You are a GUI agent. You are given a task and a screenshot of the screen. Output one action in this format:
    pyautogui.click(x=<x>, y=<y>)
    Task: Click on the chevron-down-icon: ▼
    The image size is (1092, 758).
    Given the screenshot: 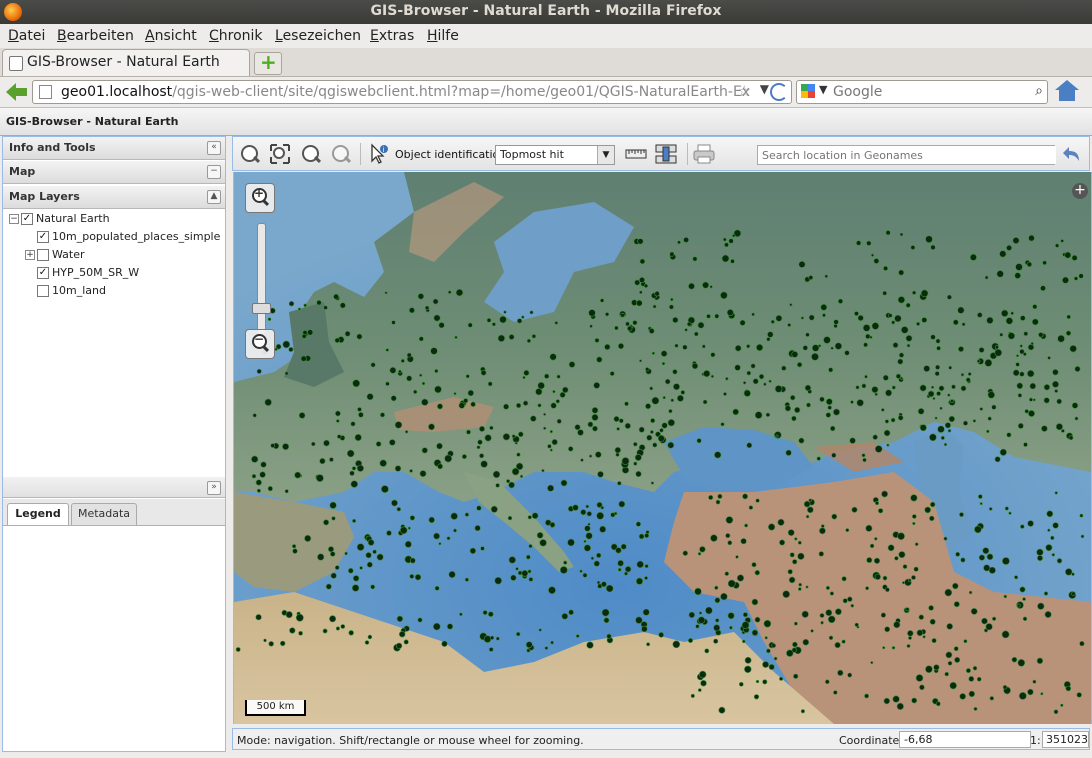 What is the action you would take?
    pyautogui.click(x=764, y=89)
    